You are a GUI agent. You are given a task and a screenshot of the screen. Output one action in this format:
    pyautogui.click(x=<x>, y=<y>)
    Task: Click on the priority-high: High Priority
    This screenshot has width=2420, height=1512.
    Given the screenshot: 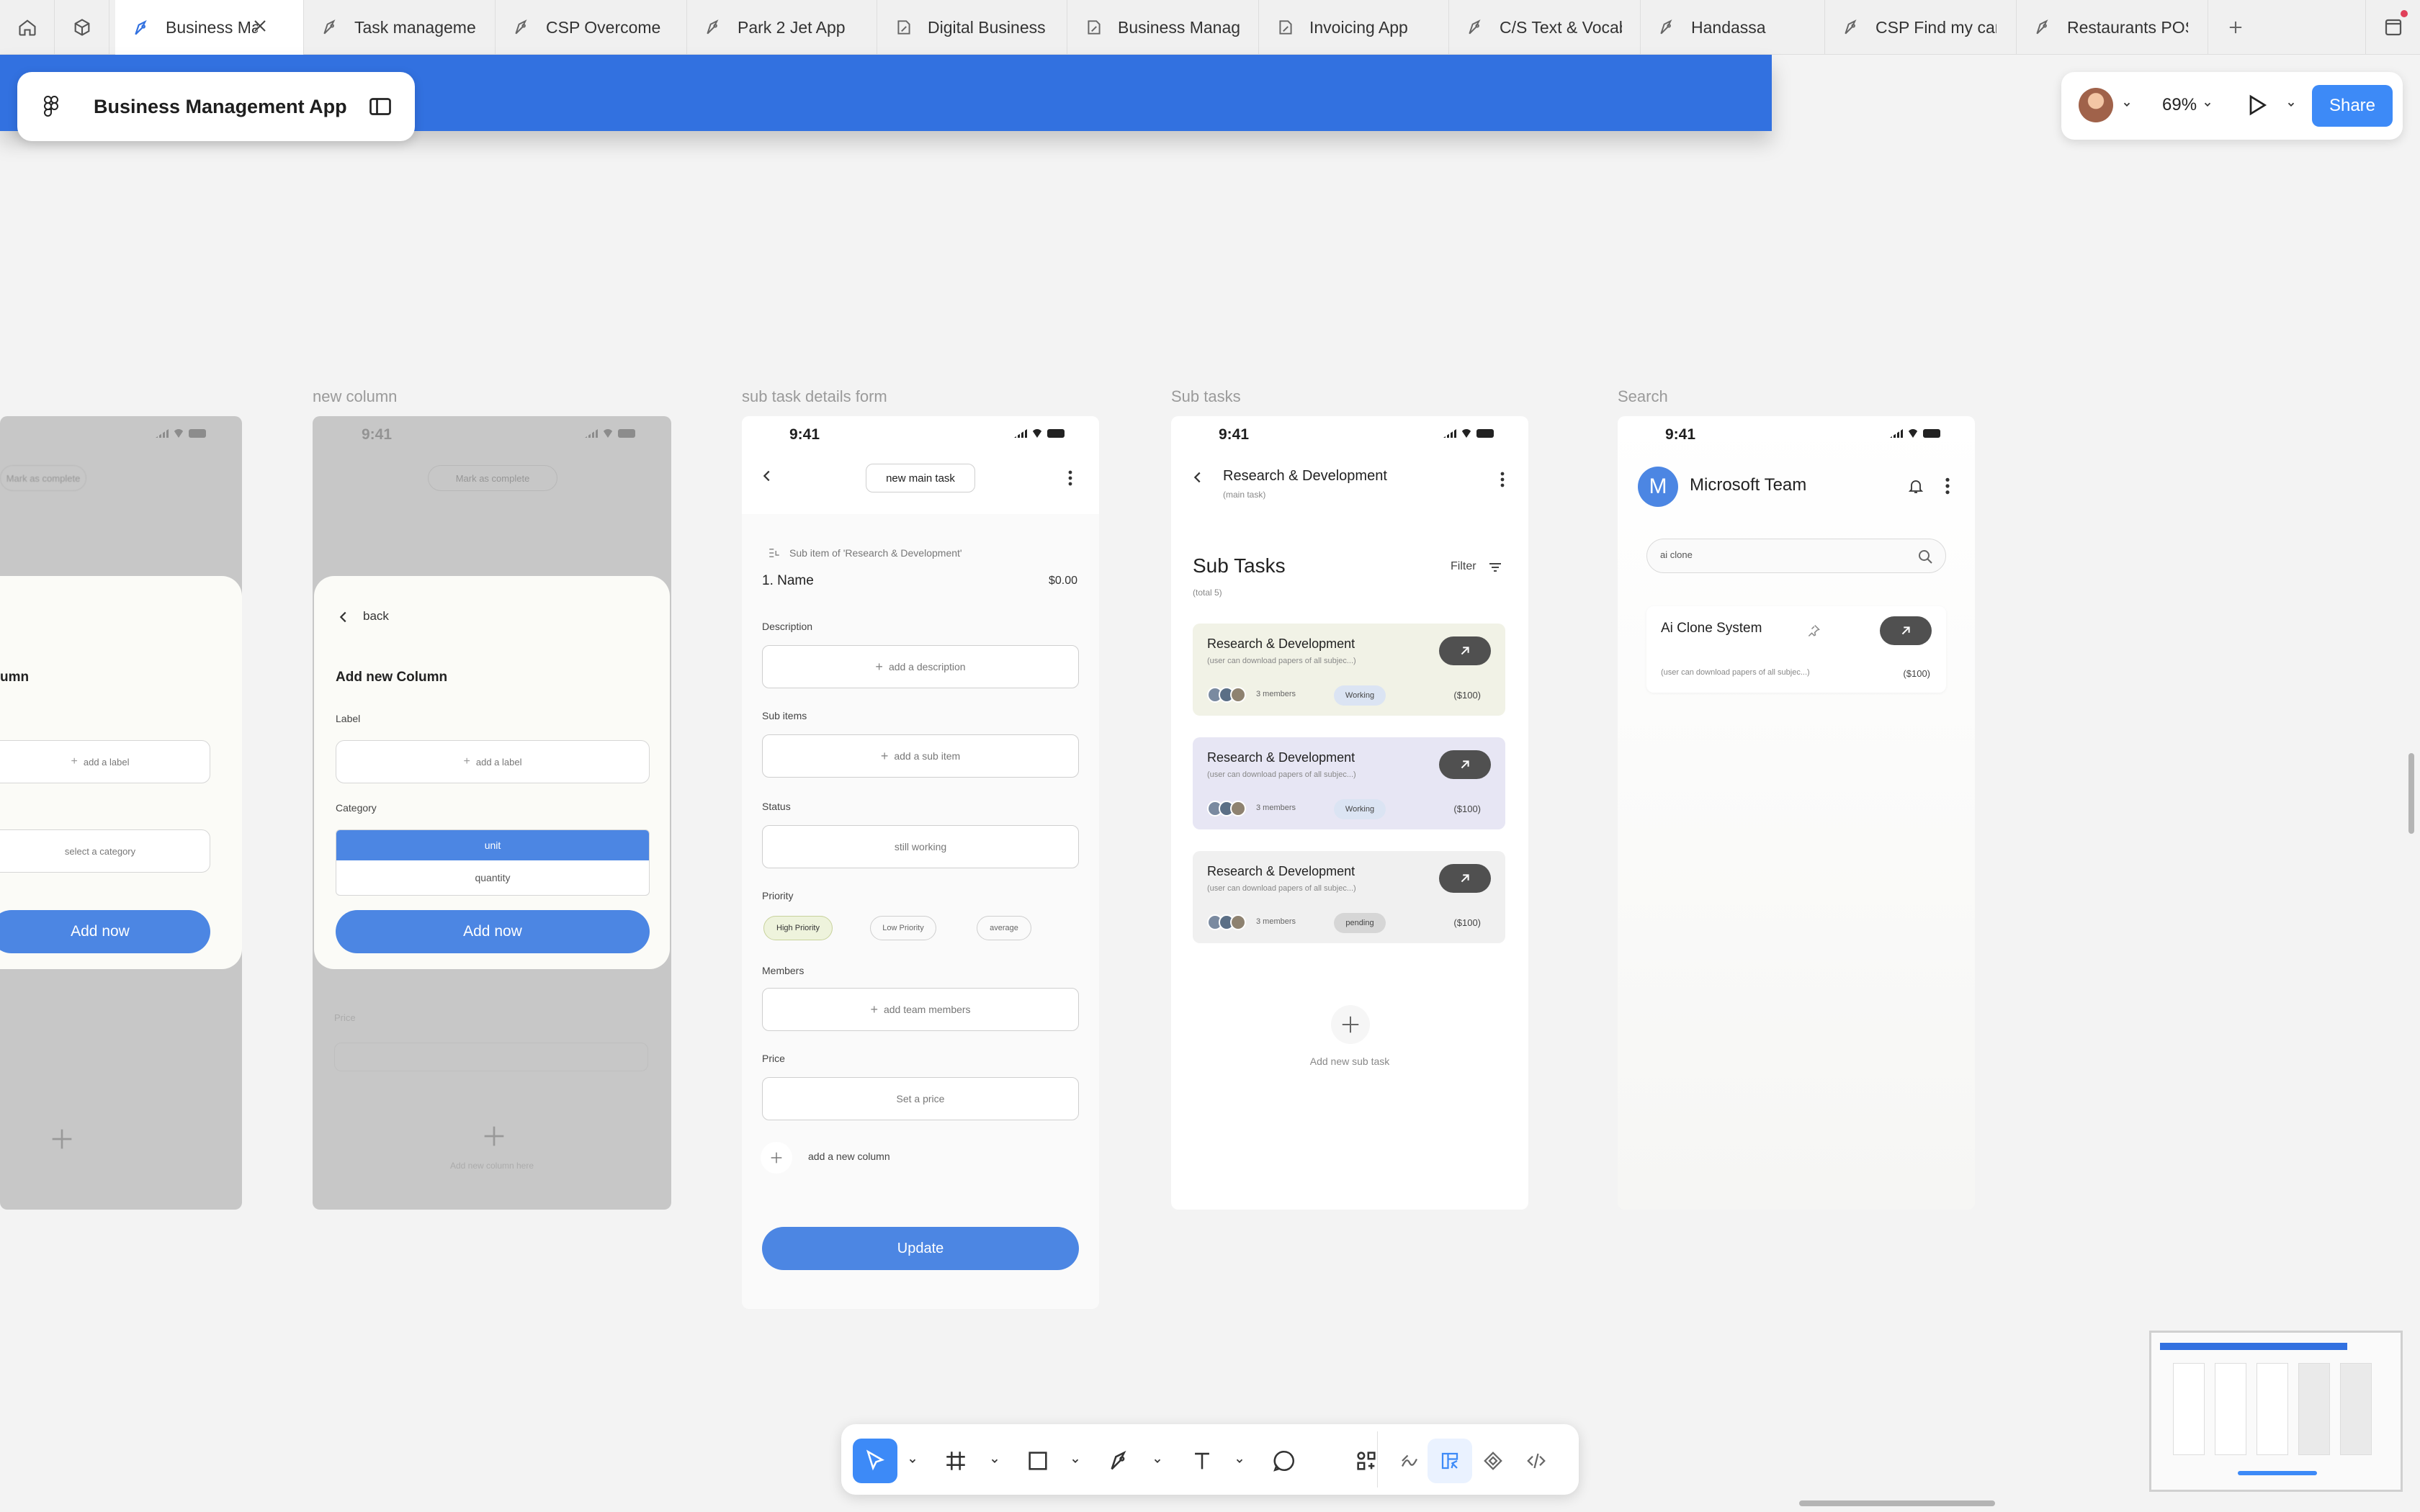 What is the action you would take?
    pyautogui.click(x=798, y=928)
    